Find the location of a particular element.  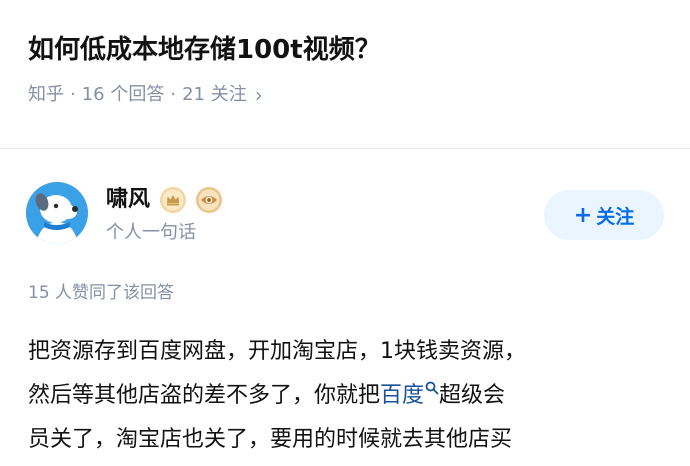

plus-icon: + is located at coordinates (583, 215).